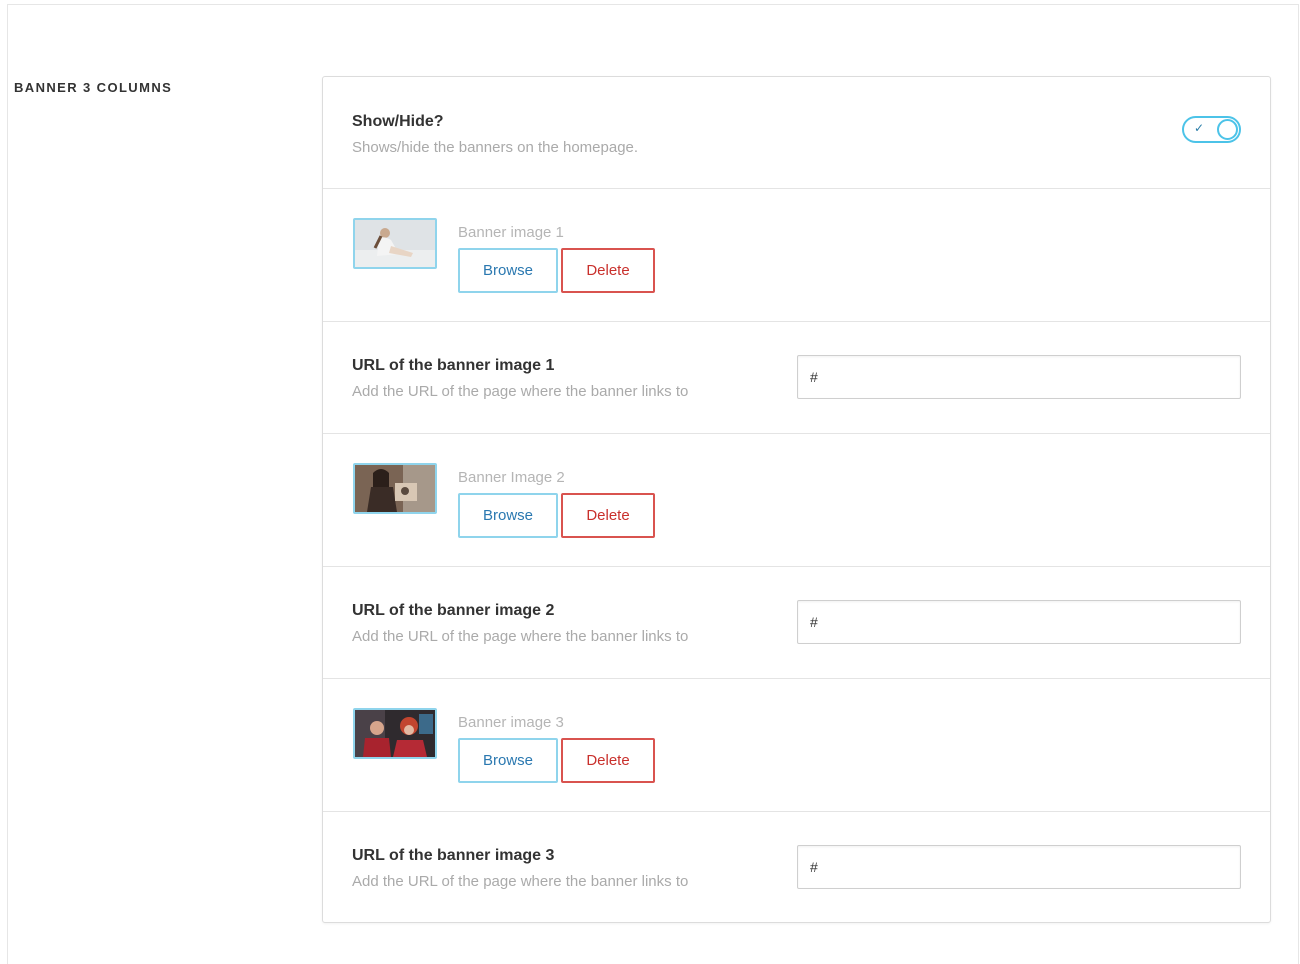 The image size is (1300, 964). What do you see at coordinates (93, 87) in the screenshot?
I see `section-title: BANNER 3 COLUMNS` at bounding box center [93, 87].